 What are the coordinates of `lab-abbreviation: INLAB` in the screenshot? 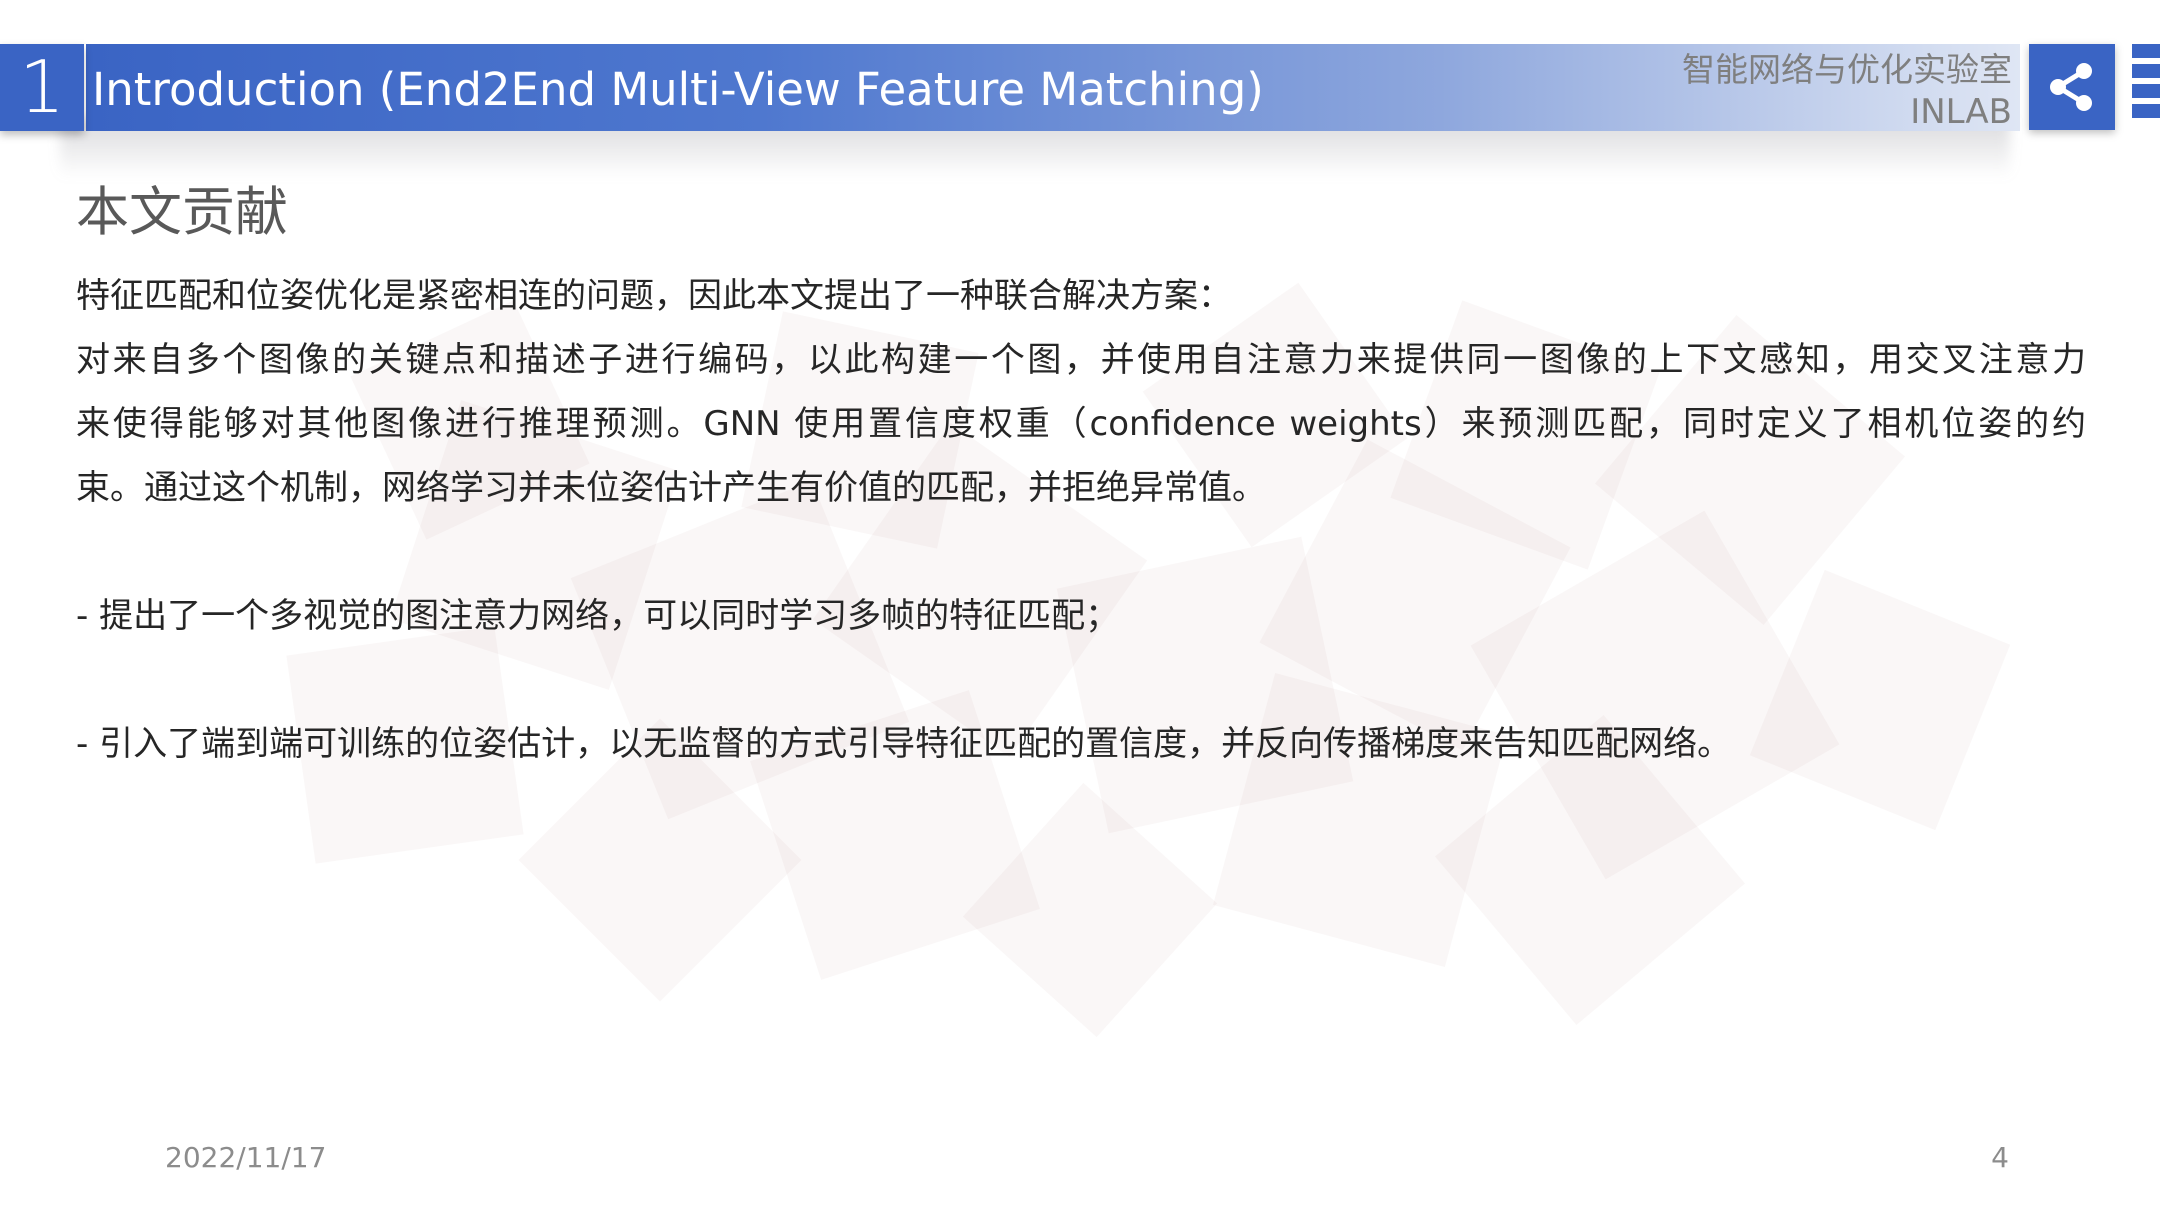 It's located at (1961, 112).